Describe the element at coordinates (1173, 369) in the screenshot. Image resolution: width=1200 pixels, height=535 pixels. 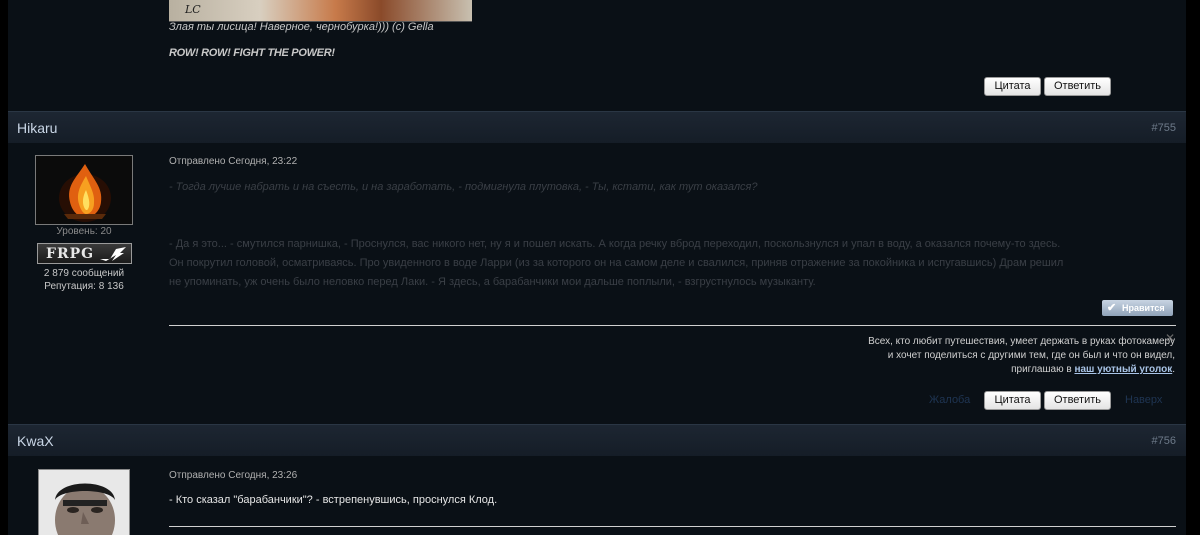
I see `signature-text: .` at that location.